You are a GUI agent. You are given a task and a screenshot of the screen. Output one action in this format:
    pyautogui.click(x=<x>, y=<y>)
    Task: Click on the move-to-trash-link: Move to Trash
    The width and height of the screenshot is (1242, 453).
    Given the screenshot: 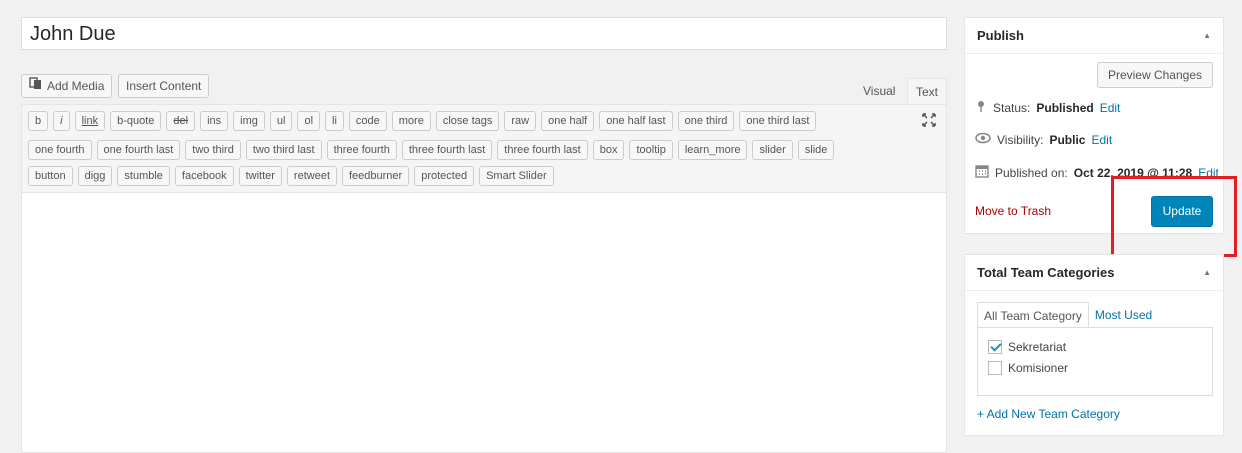 What is the action you would take?
    pyautogui.click(x=1013, y=211)
    